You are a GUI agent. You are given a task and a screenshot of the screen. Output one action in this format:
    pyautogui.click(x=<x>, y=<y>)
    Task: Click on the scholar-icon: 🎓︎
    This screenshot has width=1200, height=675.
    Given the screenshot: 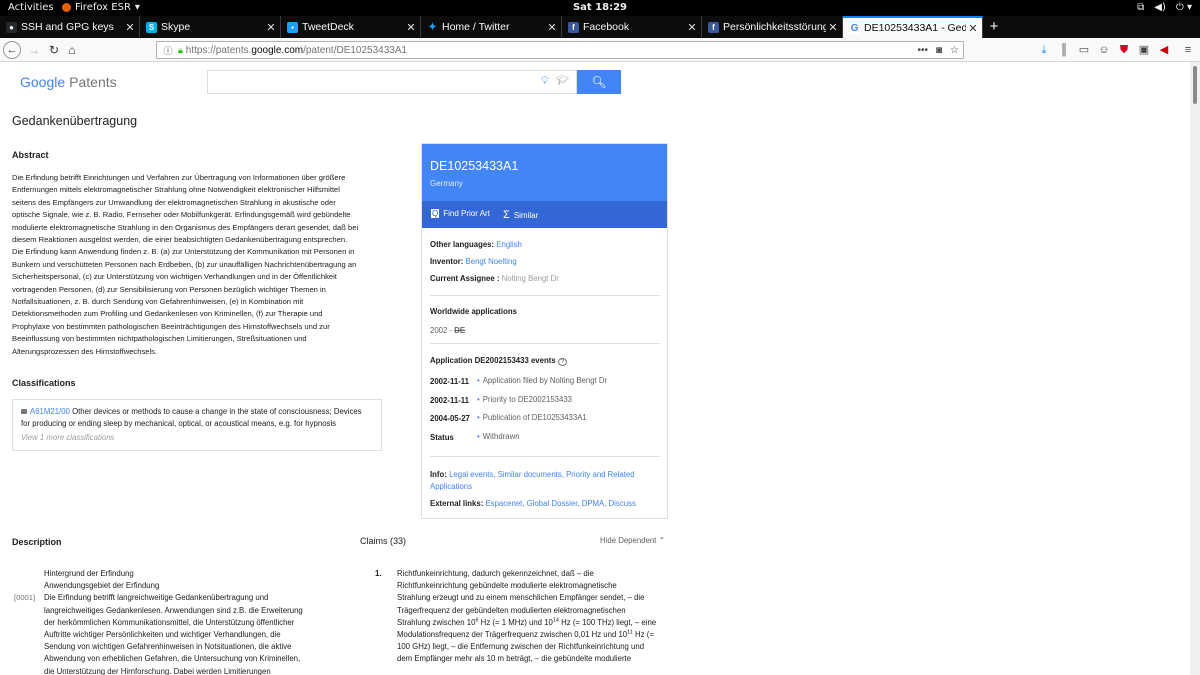 What is the action you would take?
    pyautogui.click(x=562, y=80)
    